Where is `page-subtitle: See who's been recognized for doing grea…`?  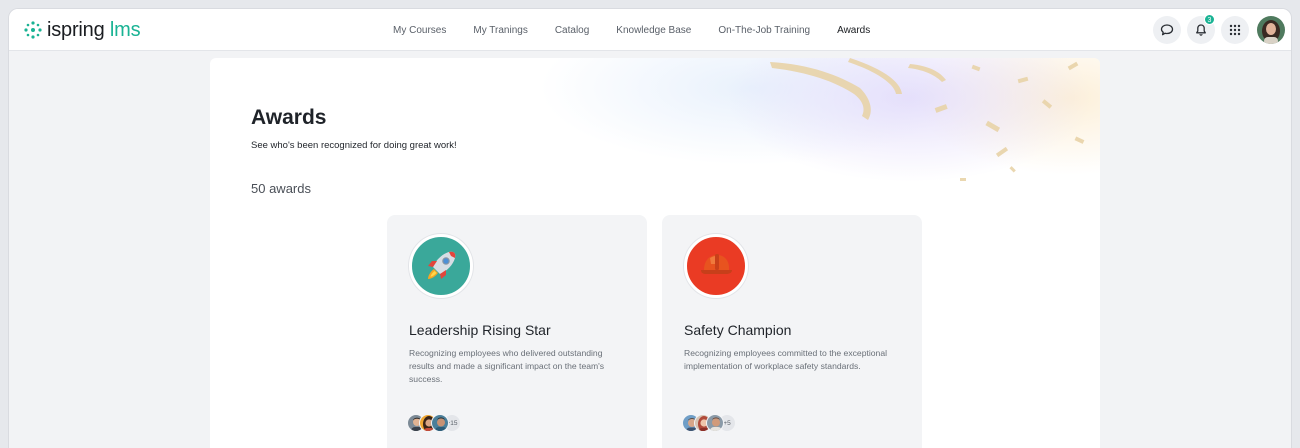
page-subtitle: See who's been recognized for doing grea… is located at coordinates (354, 145).